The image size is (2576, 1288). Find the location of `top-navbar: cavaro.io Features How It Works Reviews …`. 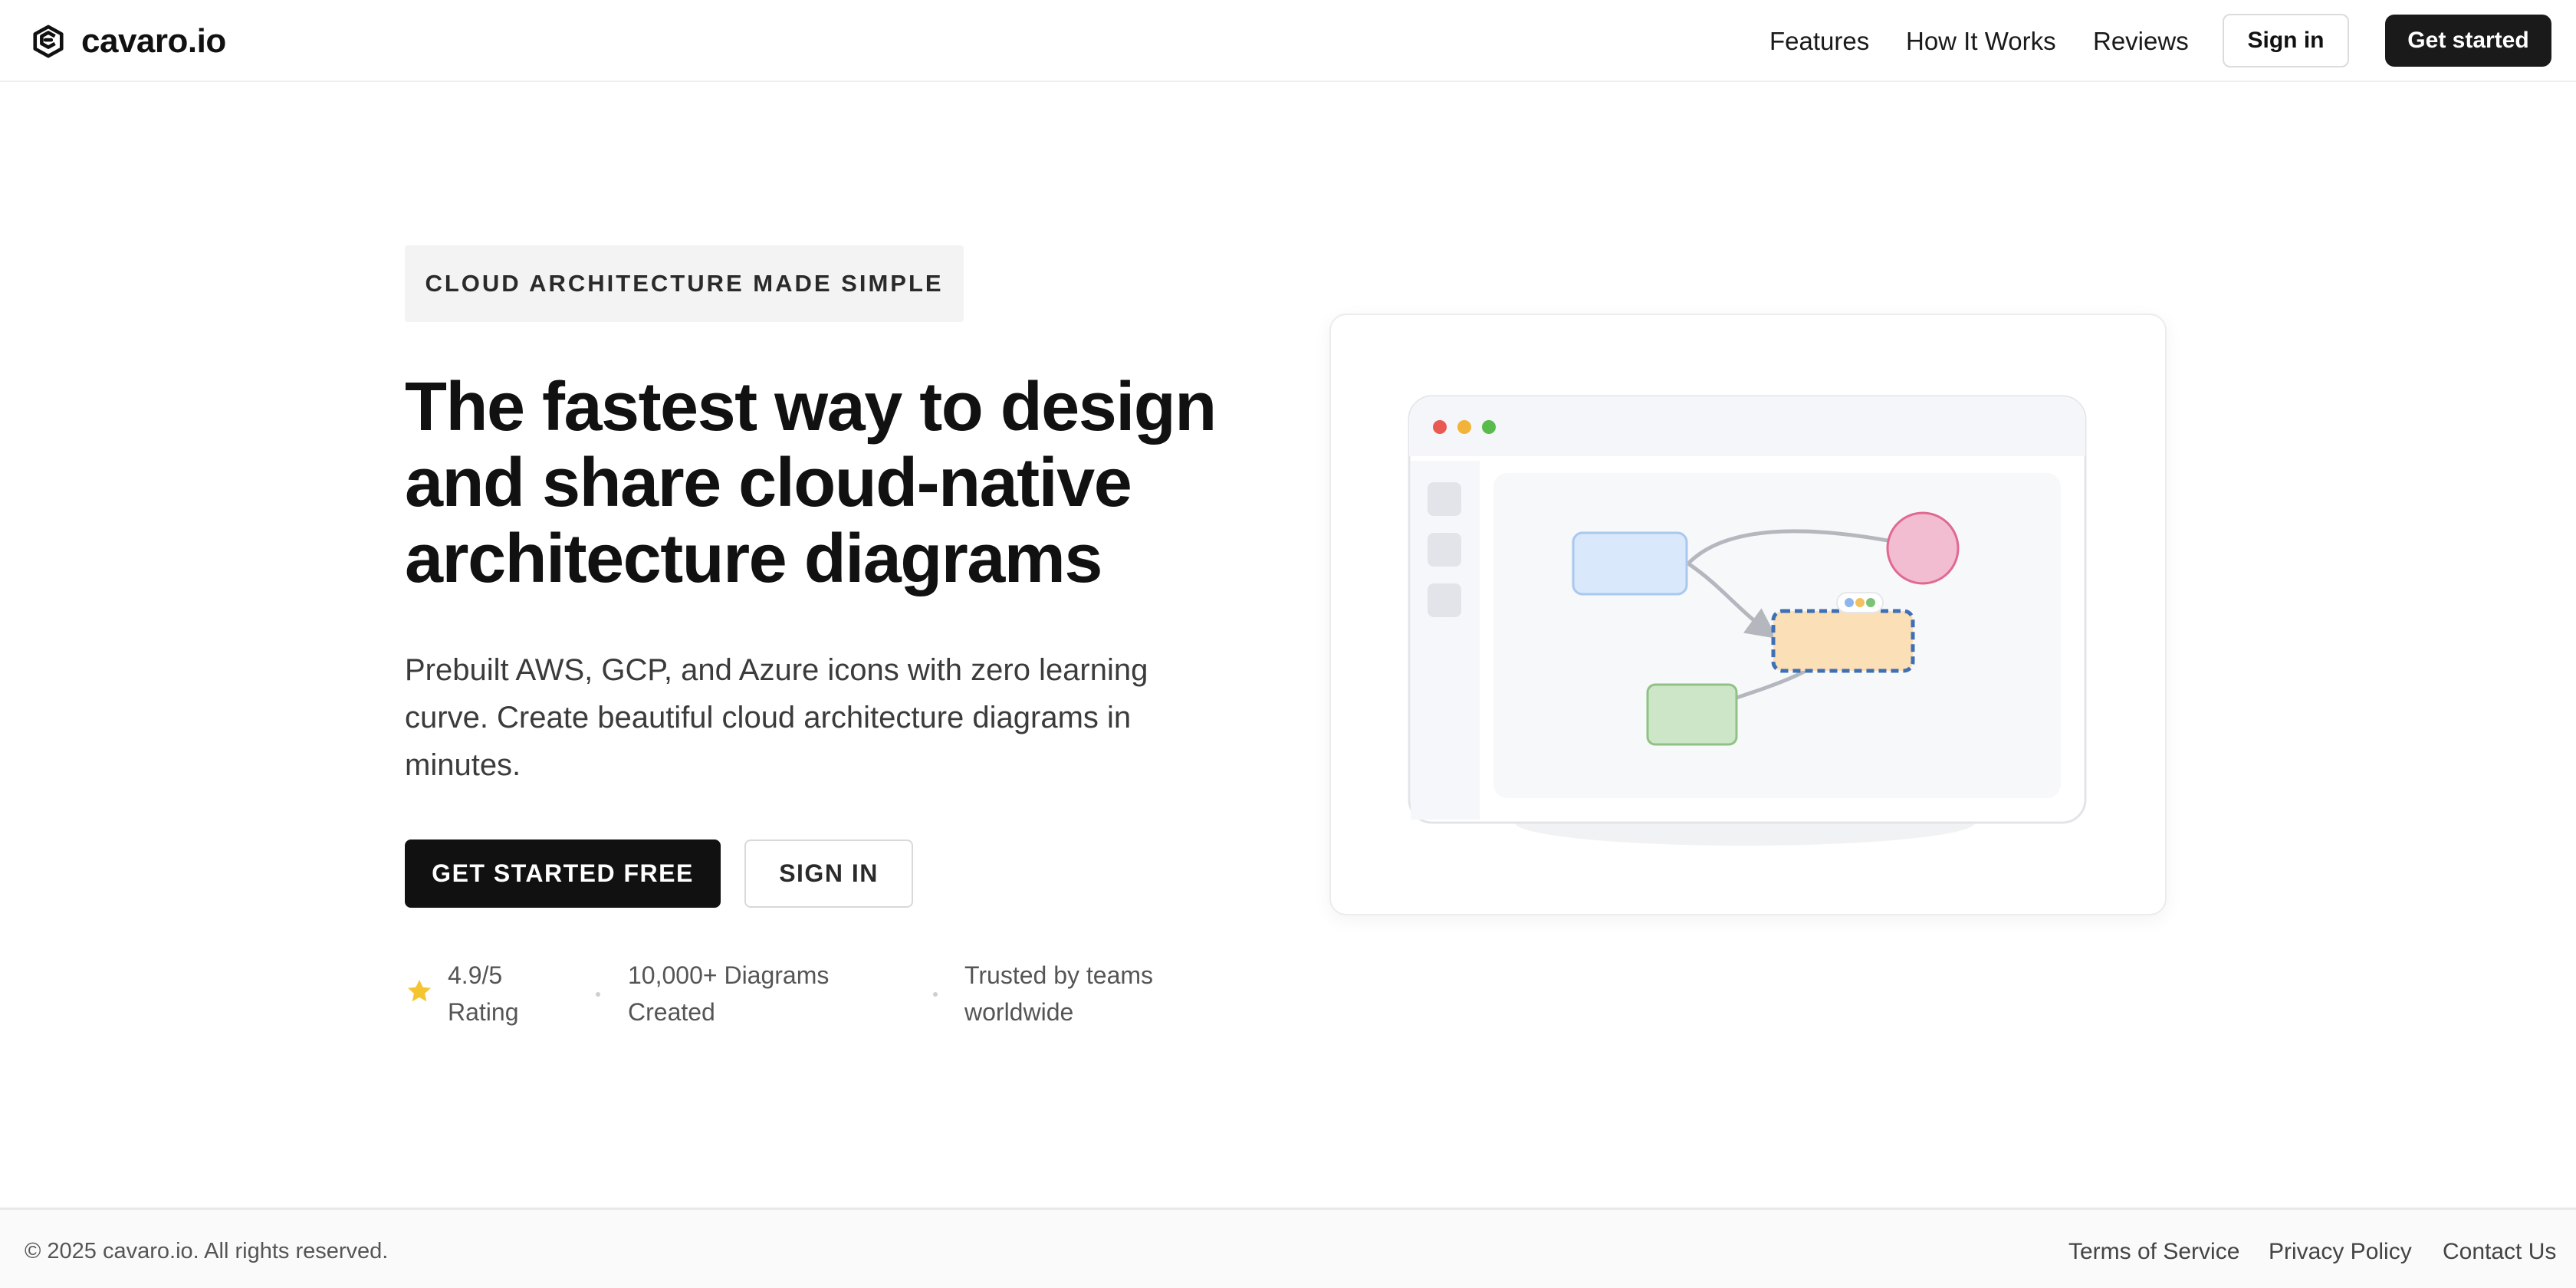

top-navbar: cavaro.io Features How It Works Reviews … is located at coordinates (1288, 41).